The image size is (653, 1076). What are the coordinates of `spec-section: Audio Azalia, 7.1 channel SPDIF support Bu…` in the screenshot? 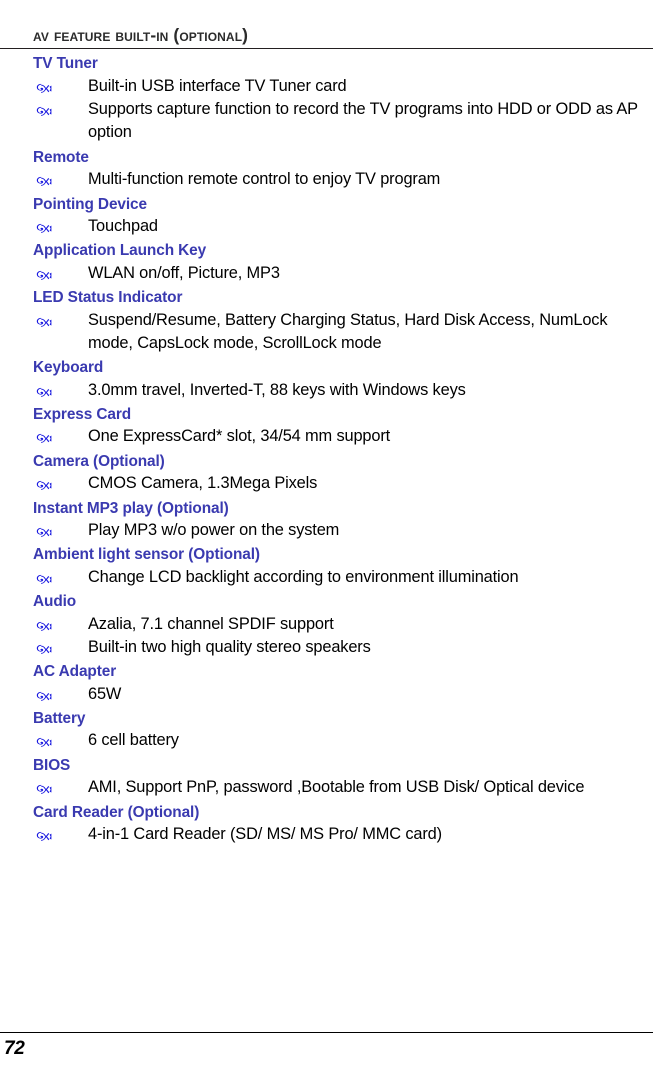 It's located at (341, 624).